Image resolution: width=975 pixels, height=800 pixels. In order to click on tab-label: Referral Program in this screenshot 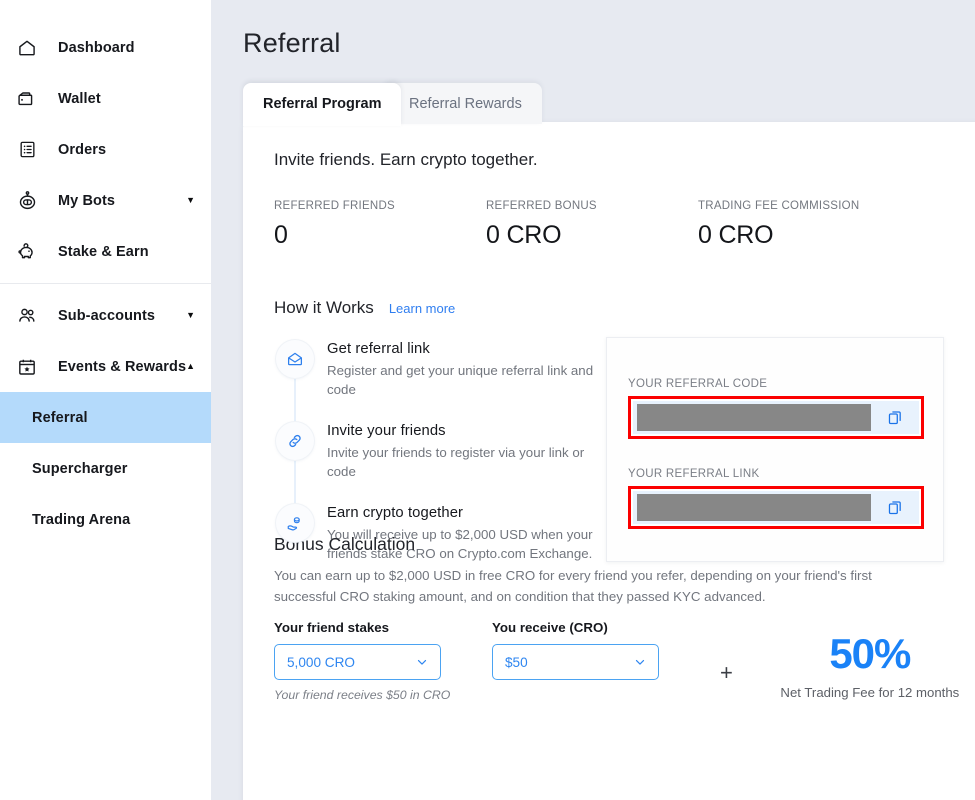, I will do `click(322, 104)`.